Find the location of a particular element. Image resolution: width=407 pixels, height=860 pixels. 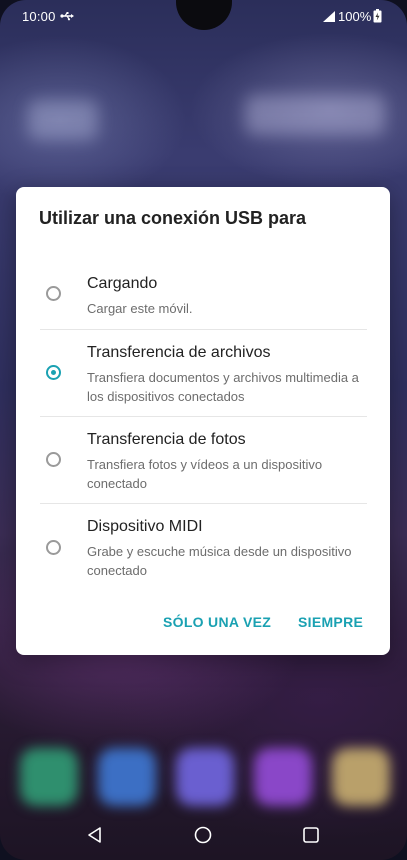

blurred-dock-gallery is located at coordinates (361, 777).